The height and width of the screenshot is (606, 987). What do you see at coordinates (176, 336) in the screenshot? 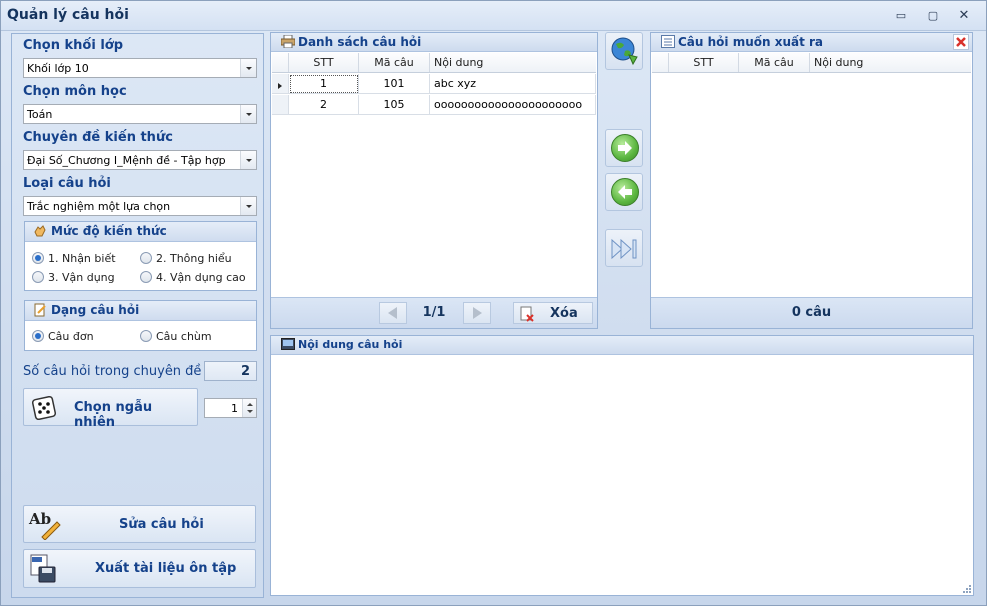
I see `form-option-cluster: Câu chùm` at bounding box center [176, 336].